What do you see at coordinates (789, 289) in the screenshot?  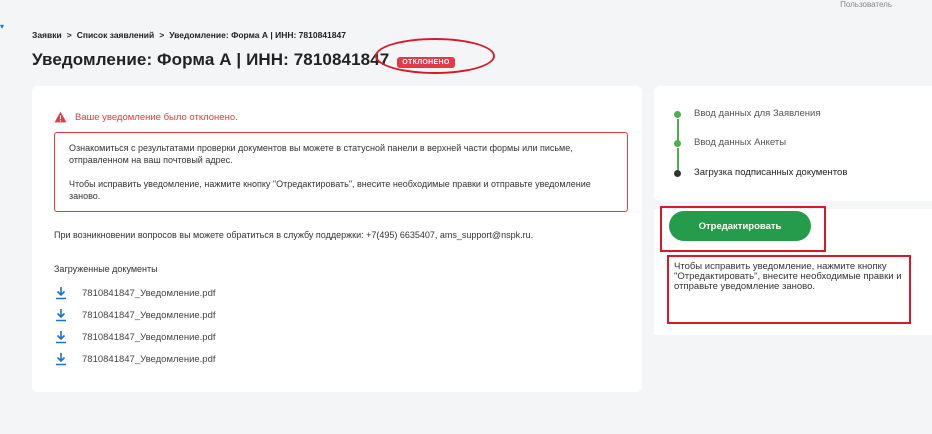 I see `annotation-box-hint` at bounding box center [789, 289].